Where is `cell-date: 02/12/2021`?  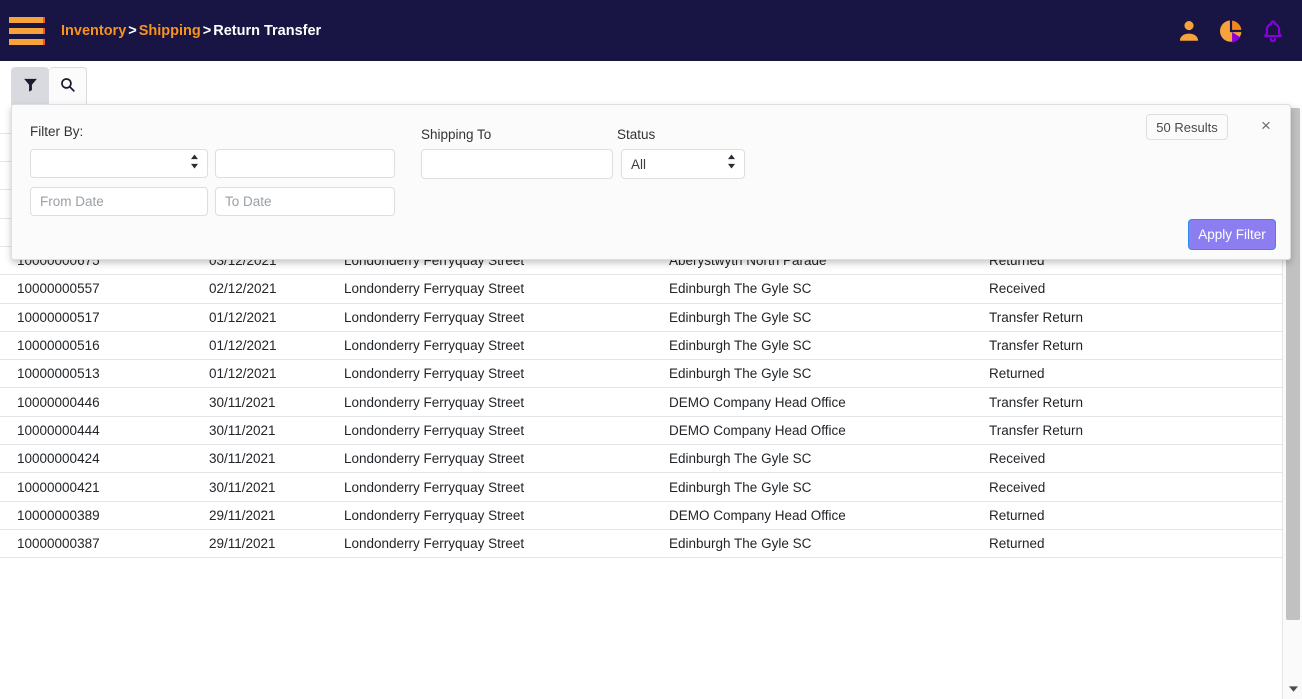 cell-date: 02/12/2021 is located at coordinates (276, 289).